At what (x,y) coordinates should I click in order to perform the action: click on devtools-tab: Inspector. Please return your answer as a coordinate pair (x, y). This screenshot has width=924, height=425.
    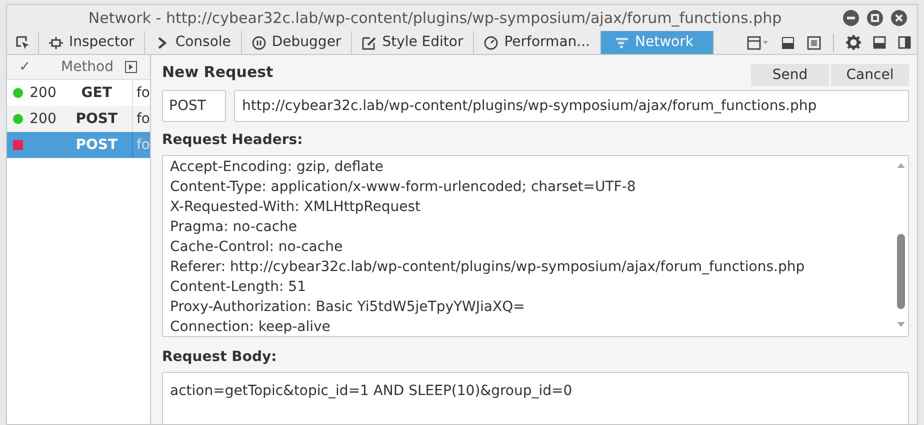
    Looking at the image, I should click on (92, 42).